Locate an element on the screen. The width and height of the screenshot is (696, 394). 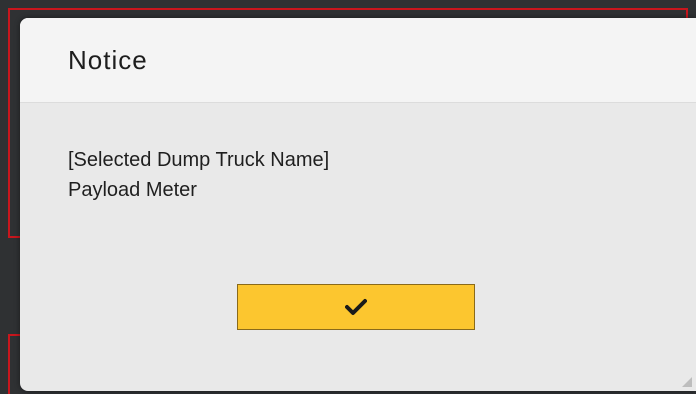
checkmark-icon is located at coordinates (356, 307).